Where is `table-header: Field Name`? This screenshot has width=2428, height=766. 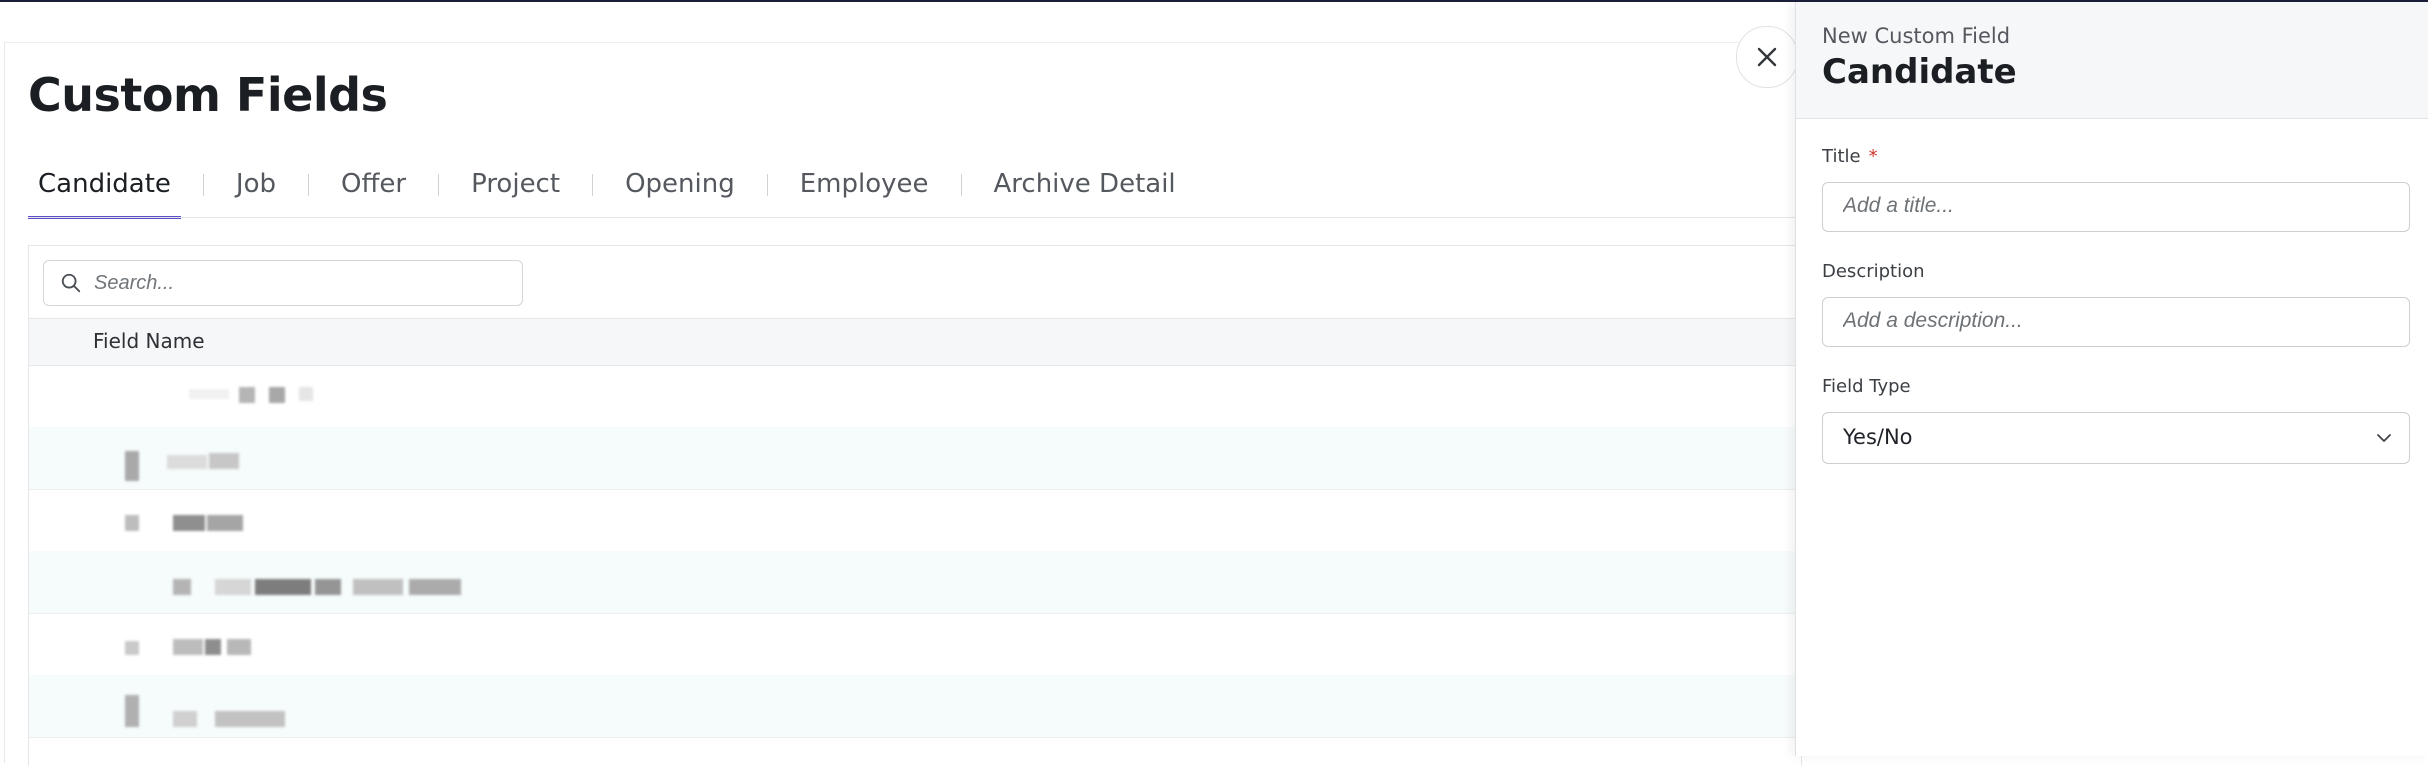
table-header: Field Name is located at coordinates (915, 342).